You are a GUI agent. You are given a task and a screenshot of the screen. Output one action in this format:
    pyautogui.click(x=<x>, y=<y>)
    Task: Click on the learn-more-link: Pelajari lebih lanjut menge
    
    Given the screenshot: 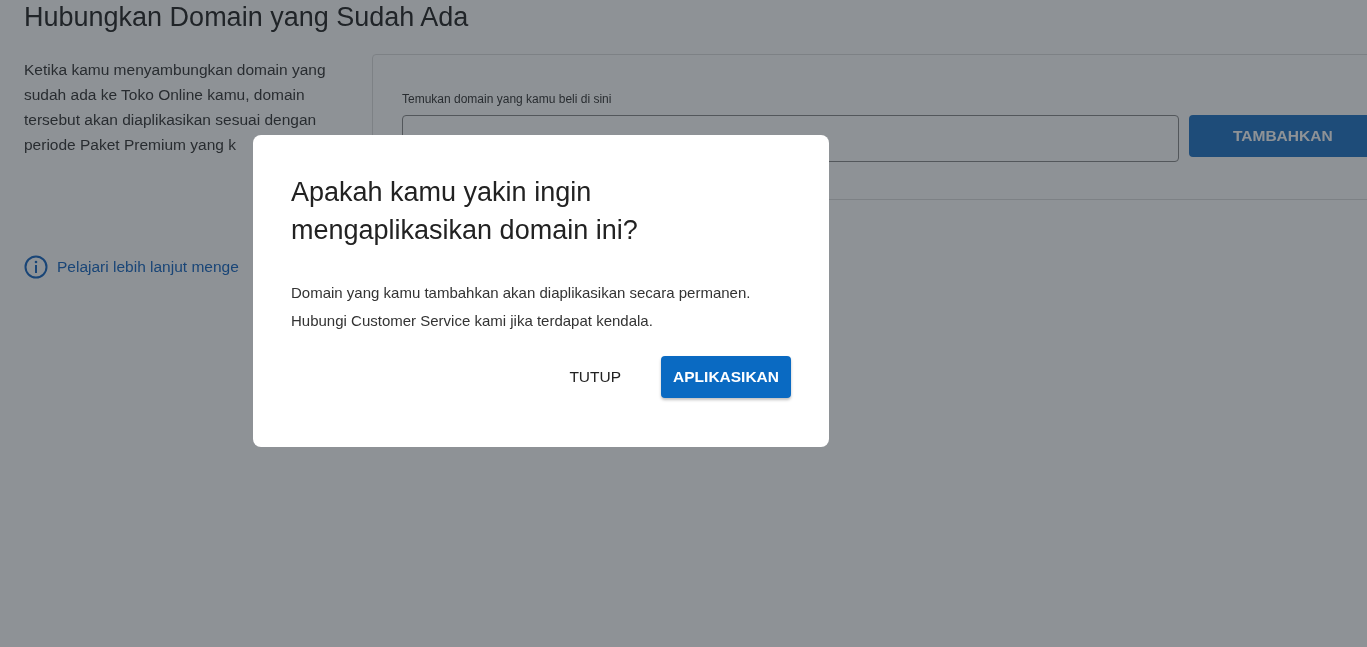 What is the action you would take?
    pyautogui.click(x=187, y=267)
    